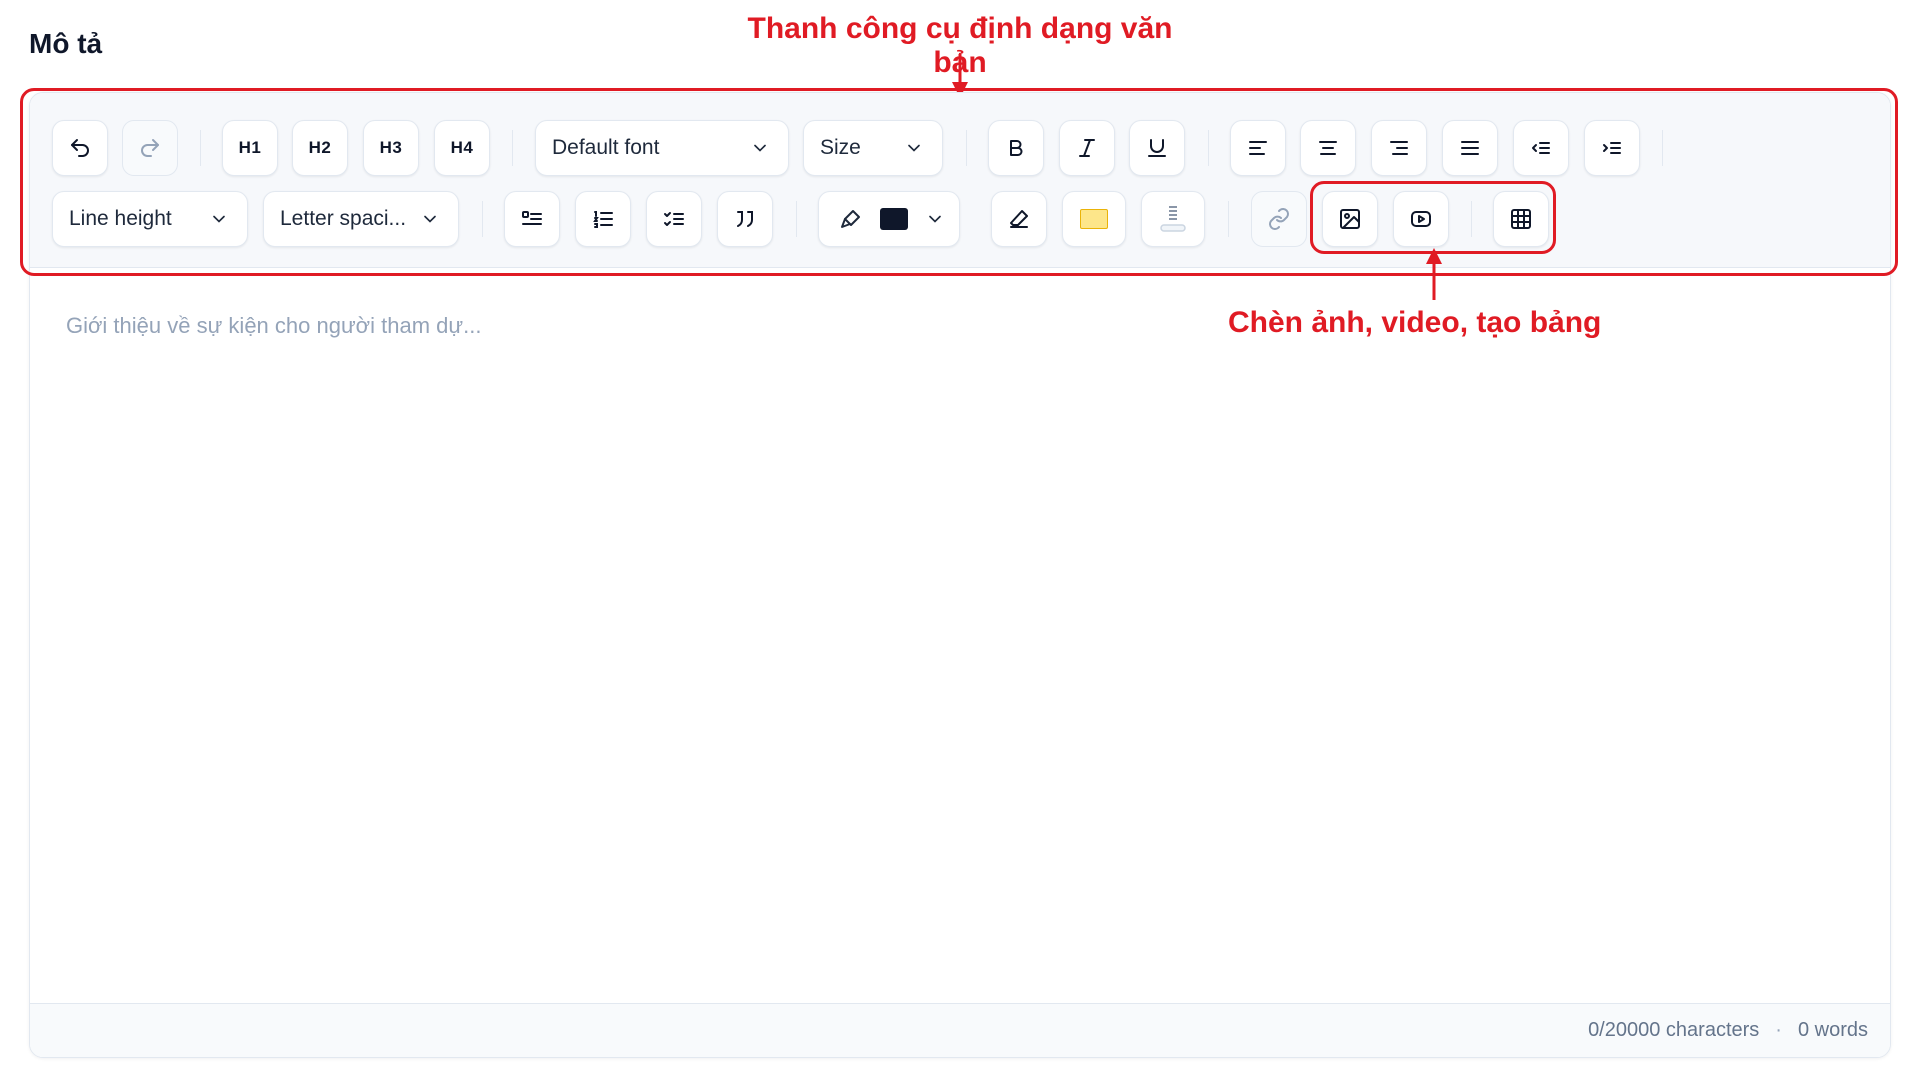 The width and height of the screenshot is (1920, 1091). I want to click on heading-3-label: H3, so click(391, 147).